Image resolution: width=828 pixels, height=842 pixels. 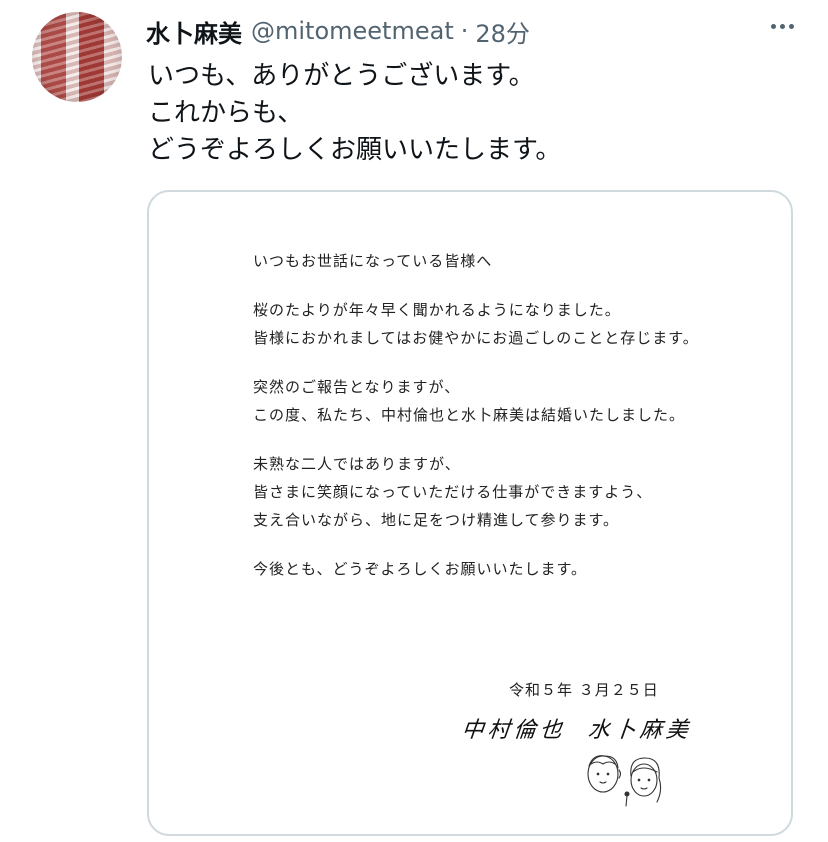 I want to click on more-options-icon, so click(x=782, y=26).